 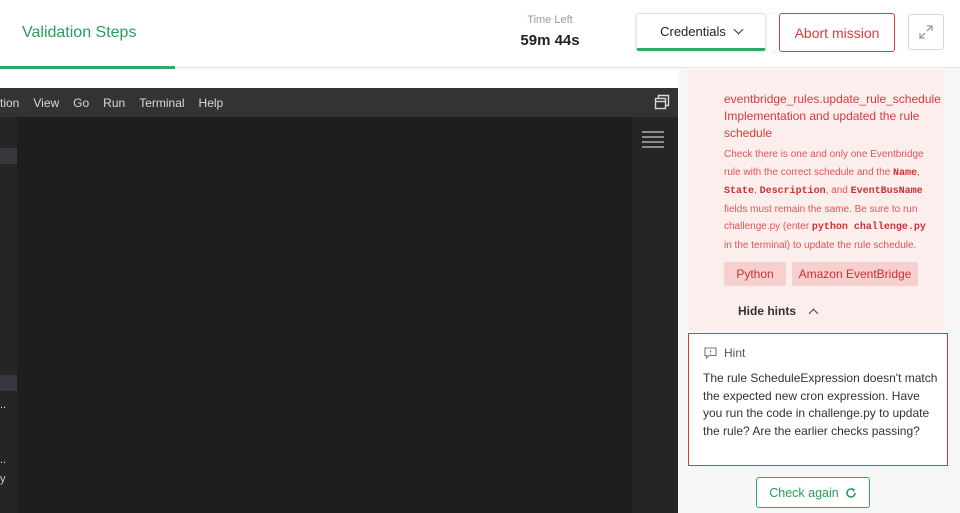 I want to click on hide-hints-toggle: Hide hints, so click(x=778, y=311).